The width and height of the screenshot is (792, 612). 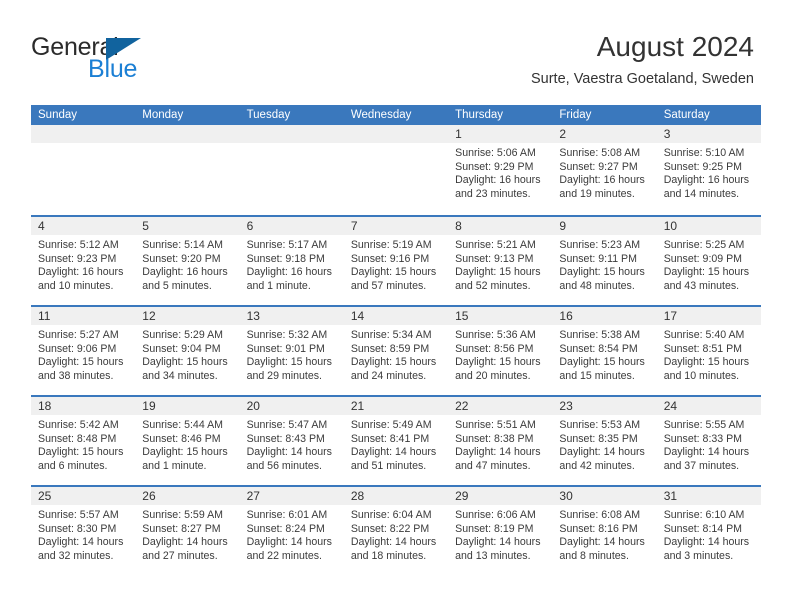 I want to click on day-number: 17, so click(x=670, y=316).